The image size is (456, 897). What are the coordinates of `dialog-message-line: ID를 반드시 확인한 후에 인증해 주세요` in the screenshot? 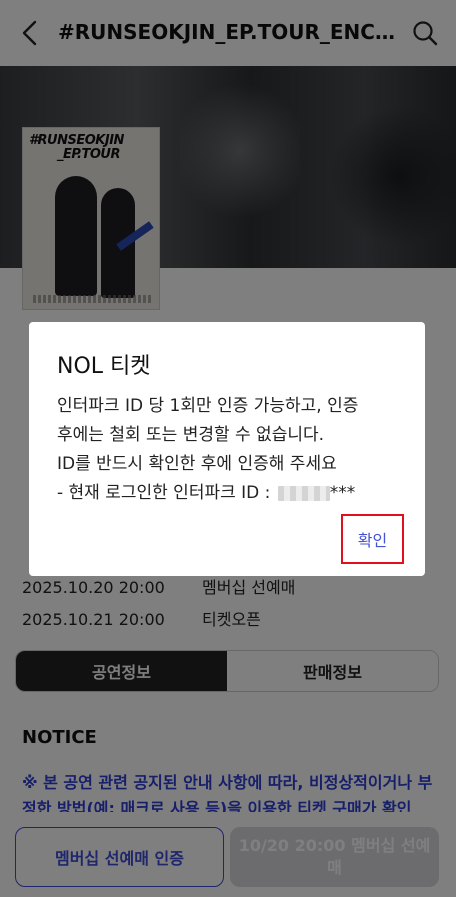 It's located at (197, 464).